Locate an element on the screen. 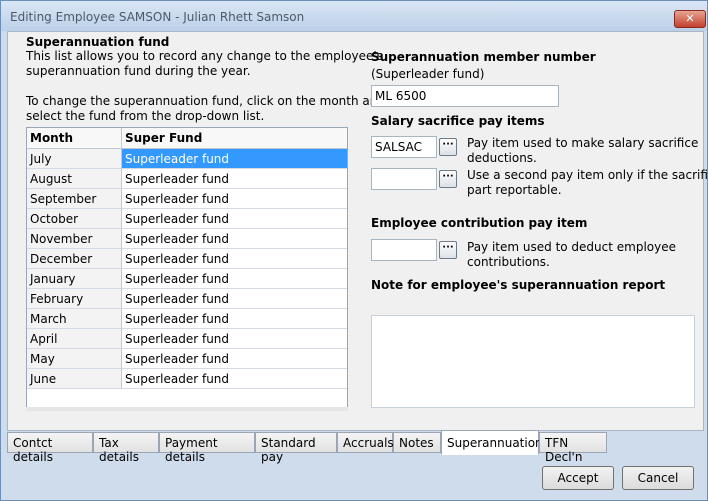  table-row: November Superleader fund is located at coordinates (187, 239).